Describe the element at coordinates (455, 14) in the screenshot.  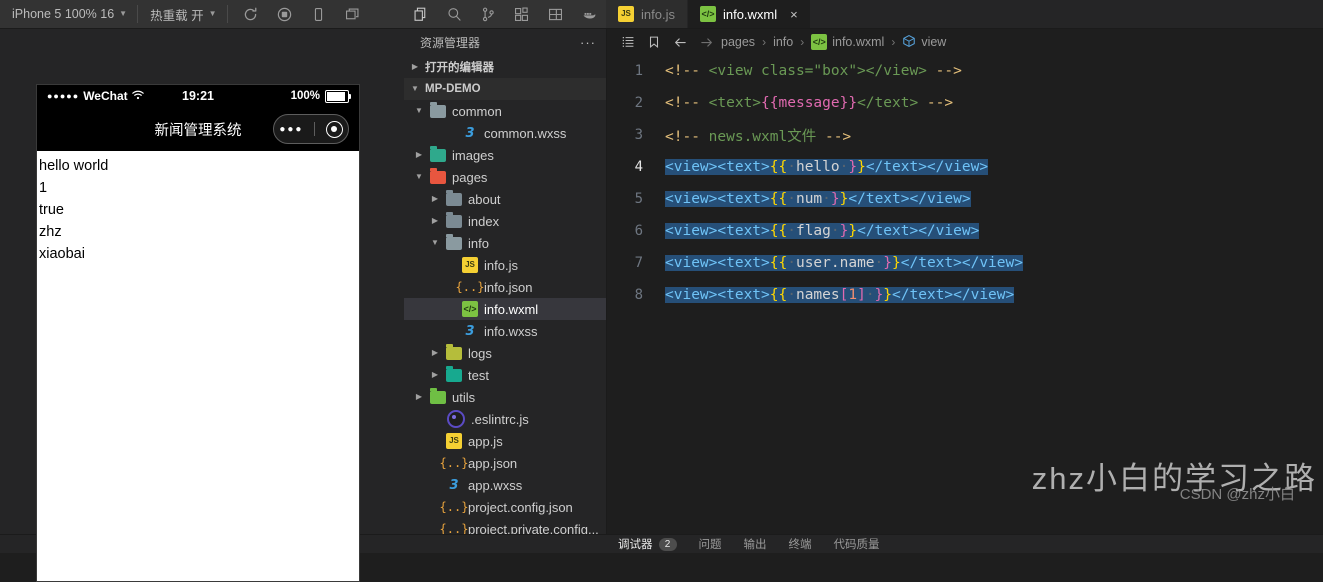
I see `search-icon` at that location.